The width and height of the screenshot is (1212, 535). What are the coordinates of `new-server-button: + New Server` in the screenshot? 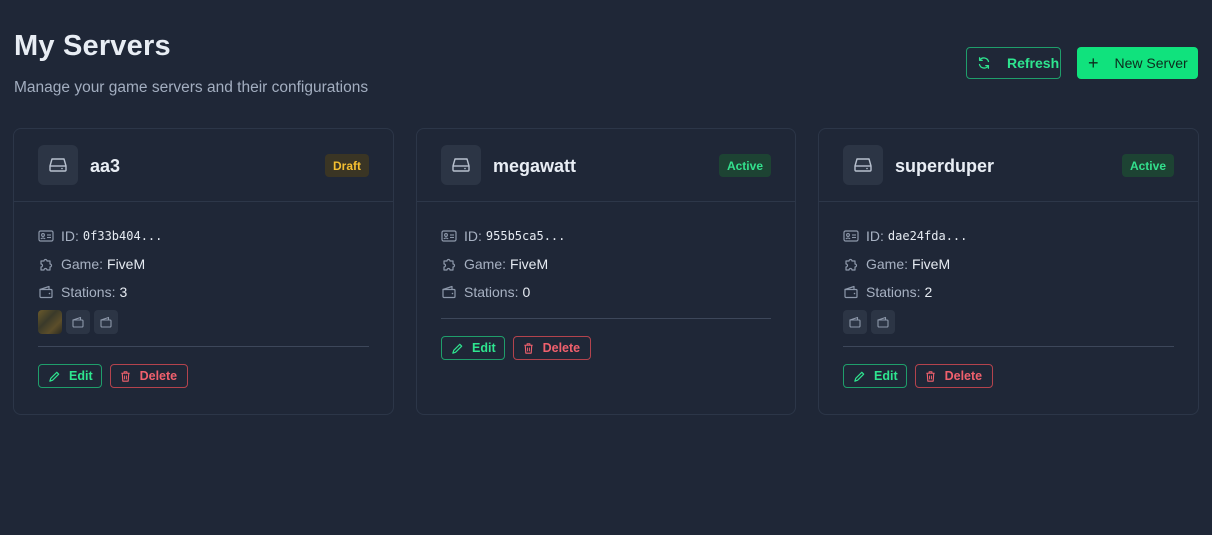 It's located at (1137, 63).